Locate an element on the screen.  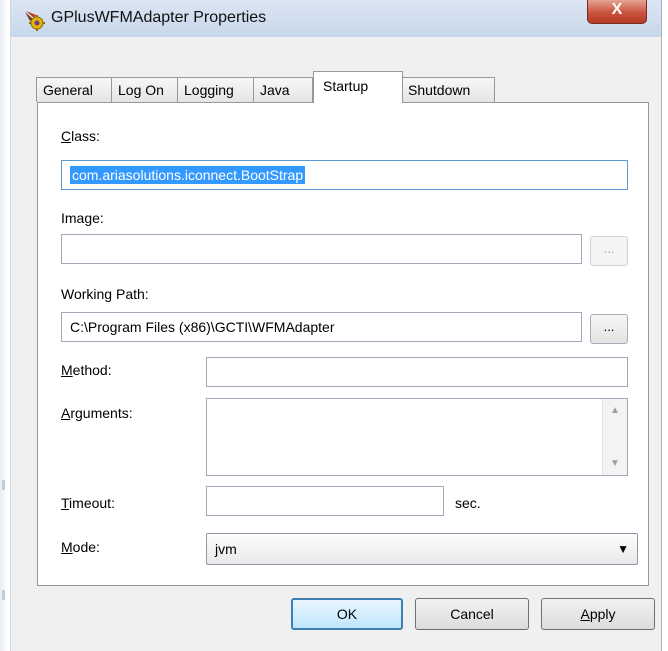
apply-accesskey: A is located at coordinates (585, 614).